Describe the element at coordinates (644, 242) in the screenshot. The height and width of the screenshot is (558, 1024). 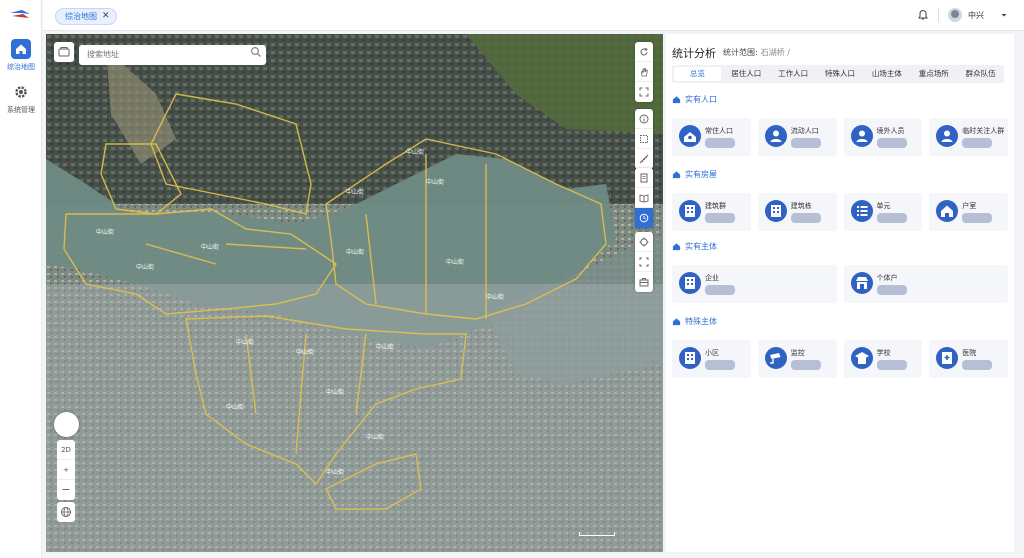
I see `locate-button` at that location.